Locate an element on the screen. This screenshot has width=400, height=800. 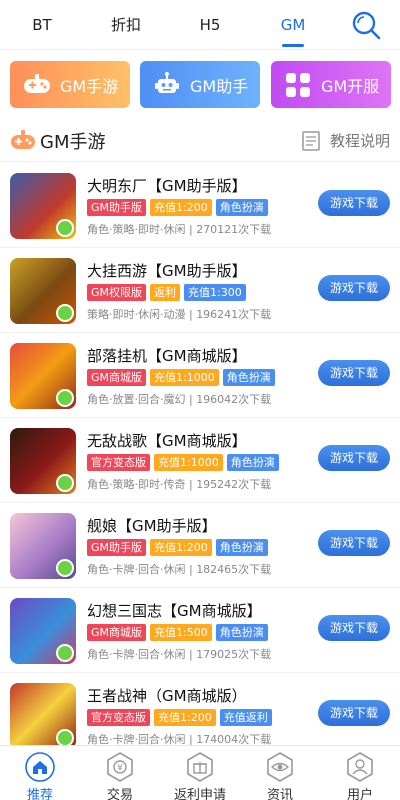
active-tab-indicator is located at coordinates (293, 45).